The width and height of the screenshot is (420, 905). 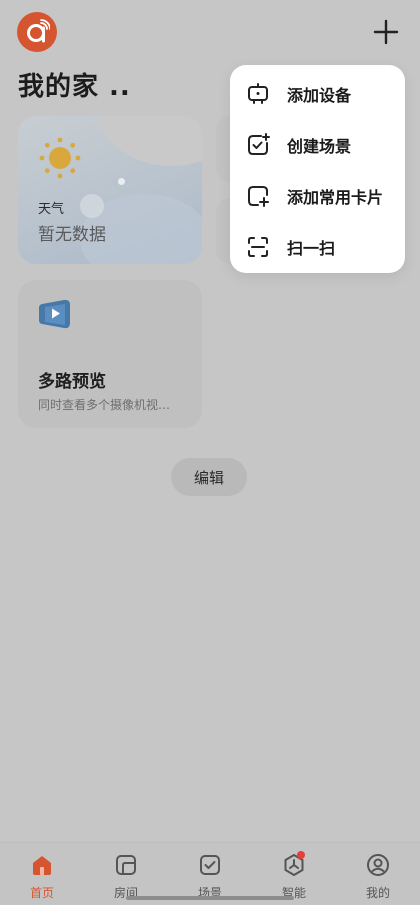 I want to click on menu-item-label: 添加设备, so click(x=319, y=95).